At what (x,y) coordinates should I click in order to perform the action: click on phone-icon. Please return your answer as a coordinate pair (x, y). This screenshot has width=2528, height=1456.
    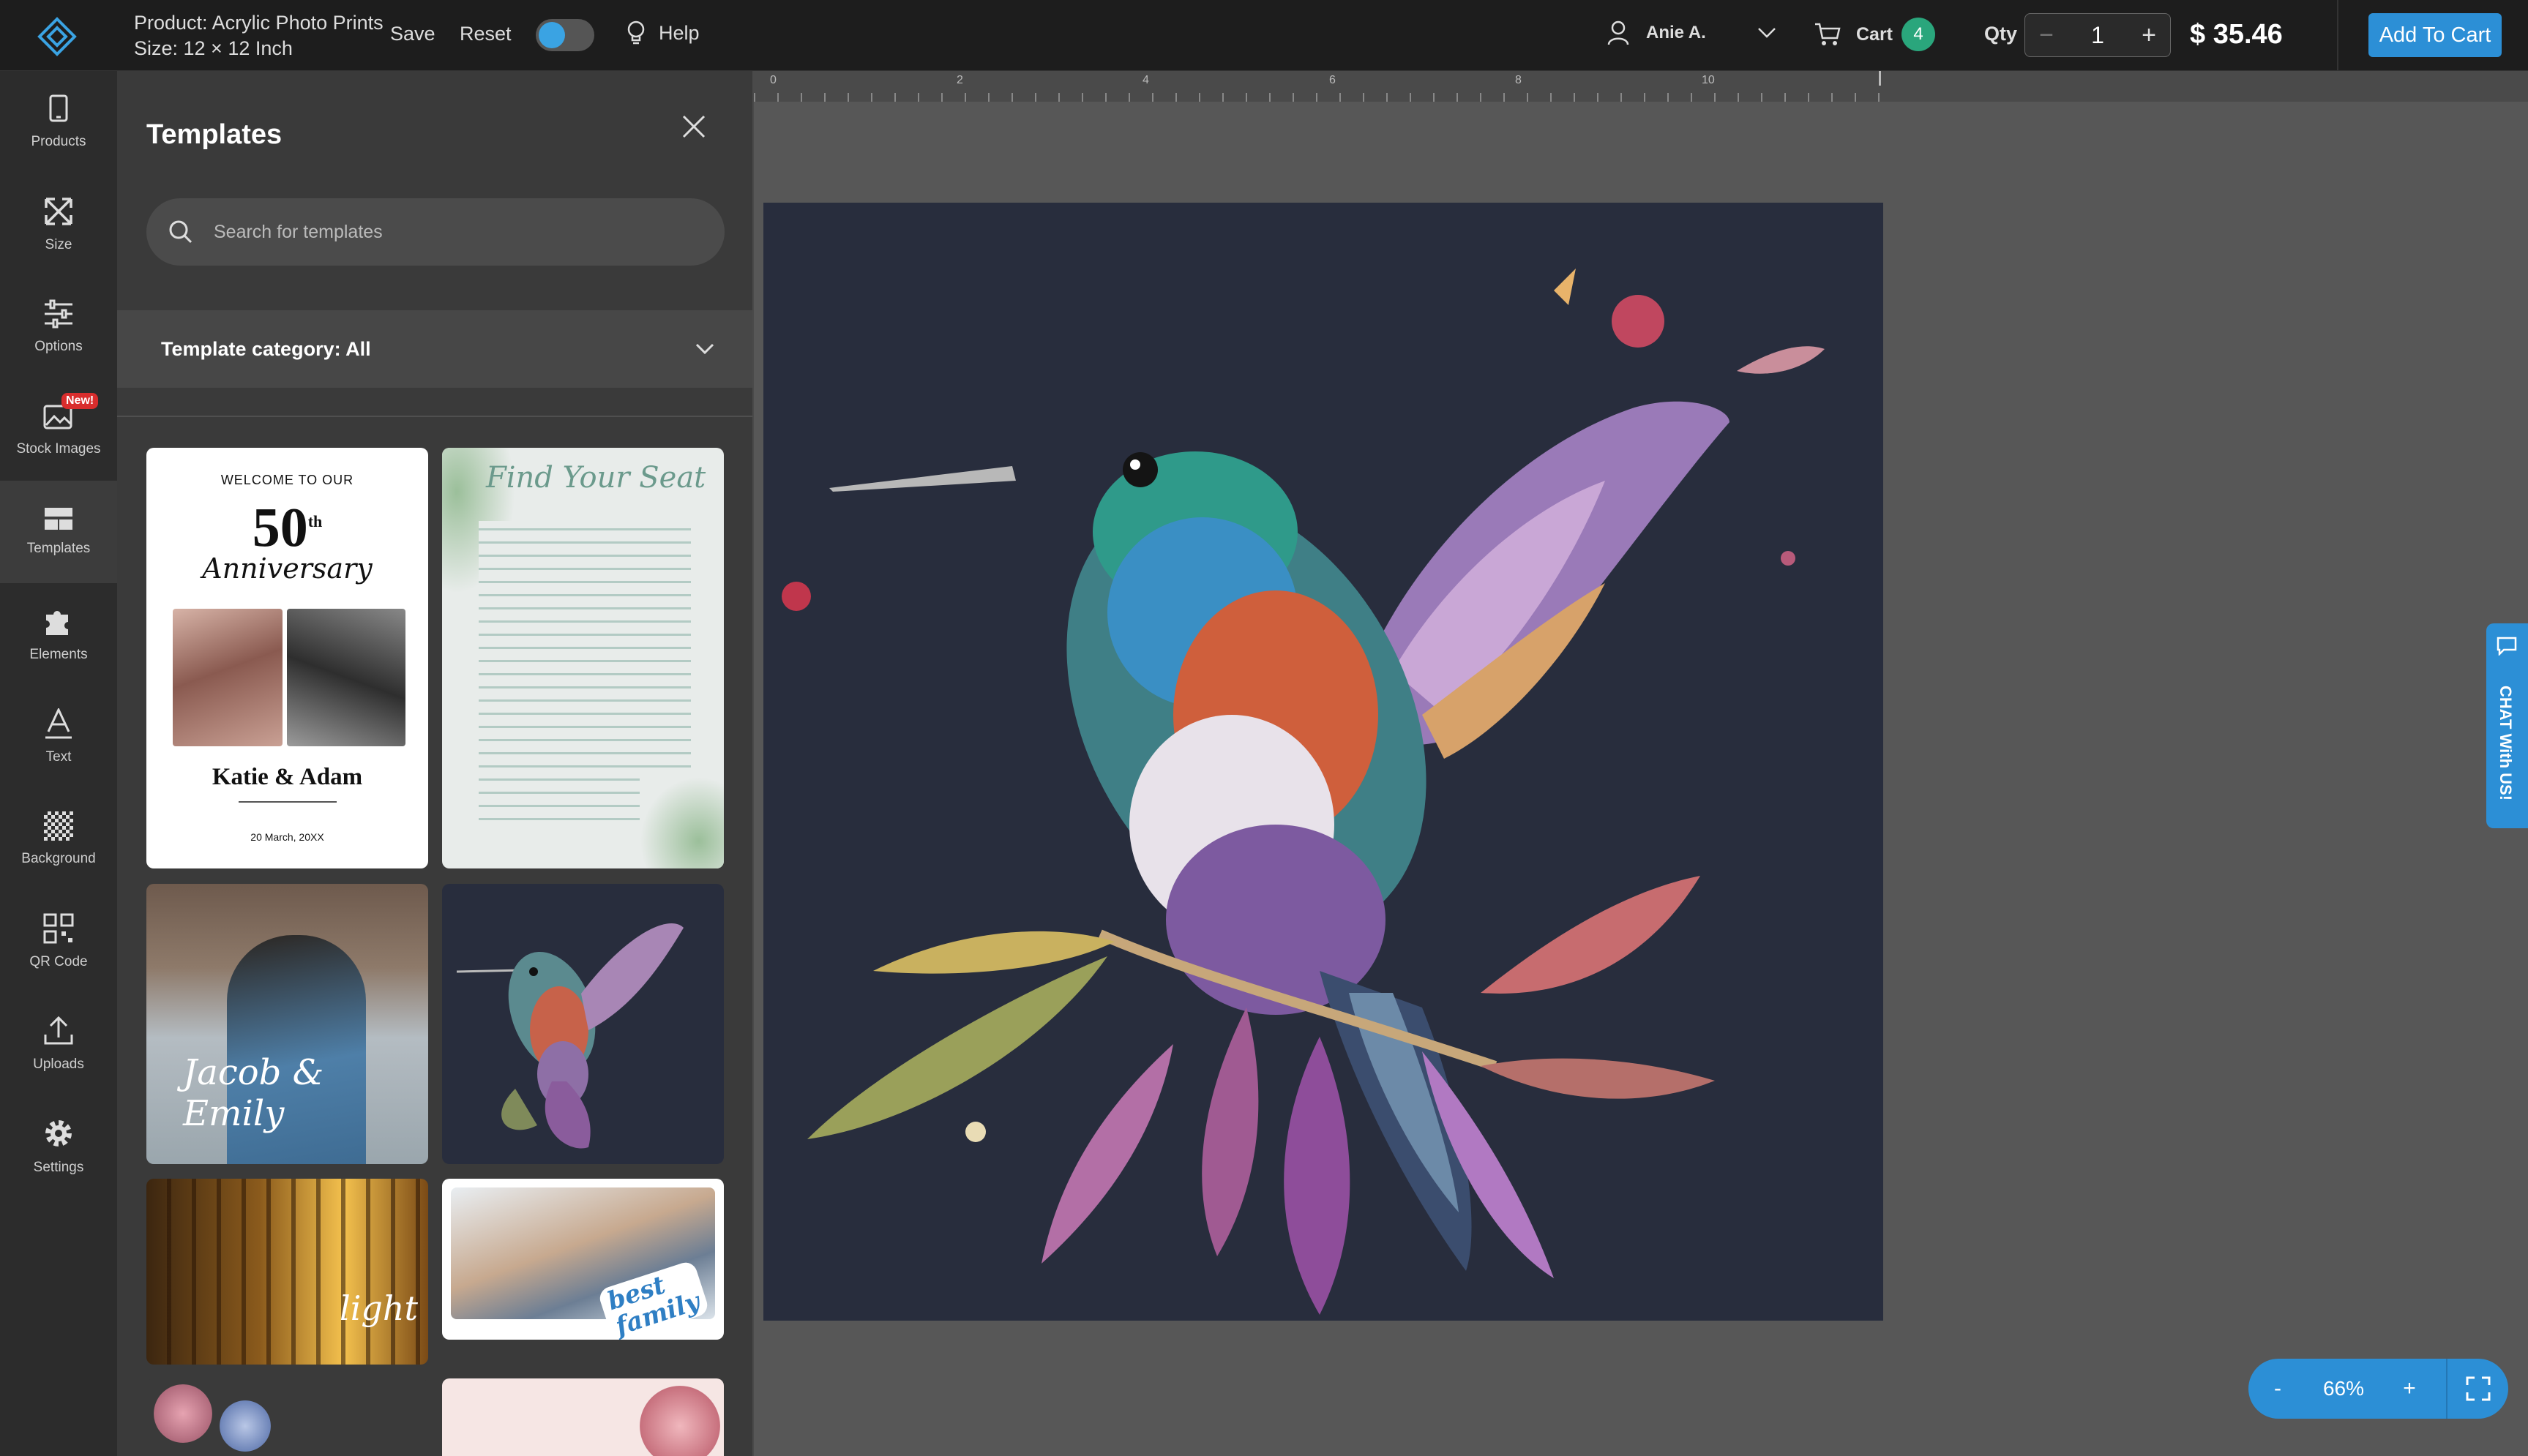
    Looking at the image, I should click on (58, 108).